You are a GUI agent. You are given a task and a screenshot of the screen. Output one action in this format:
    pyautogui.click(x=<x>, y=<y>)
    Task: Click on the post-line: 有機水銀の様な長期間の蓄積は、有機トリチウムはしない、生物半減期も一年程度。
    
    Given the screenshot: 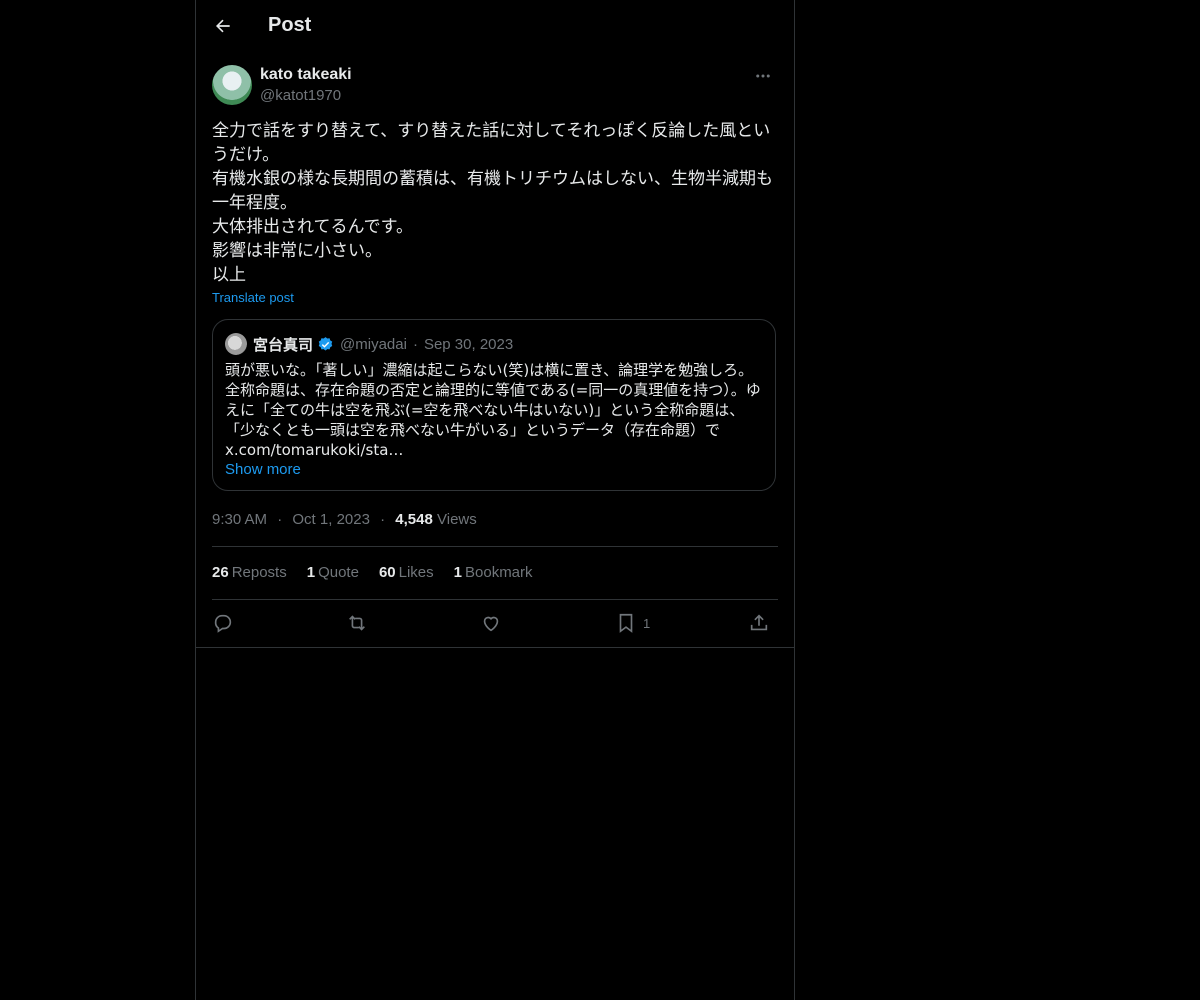 What is the action you would take?
    pyautogui.click(x=492, y=191)
    